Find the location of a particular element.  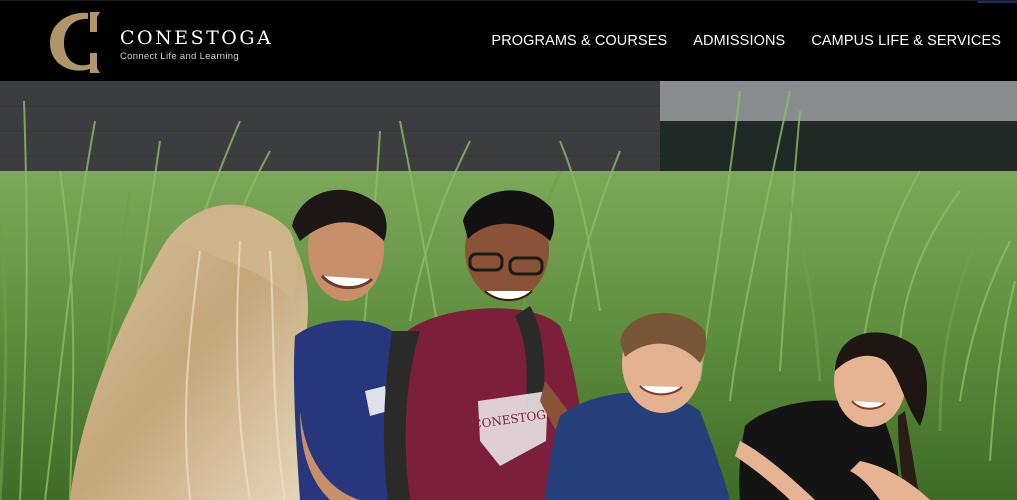

brand-home-link: CONESTOGA Connect Life and Learning is located at coordinates (157, 42).